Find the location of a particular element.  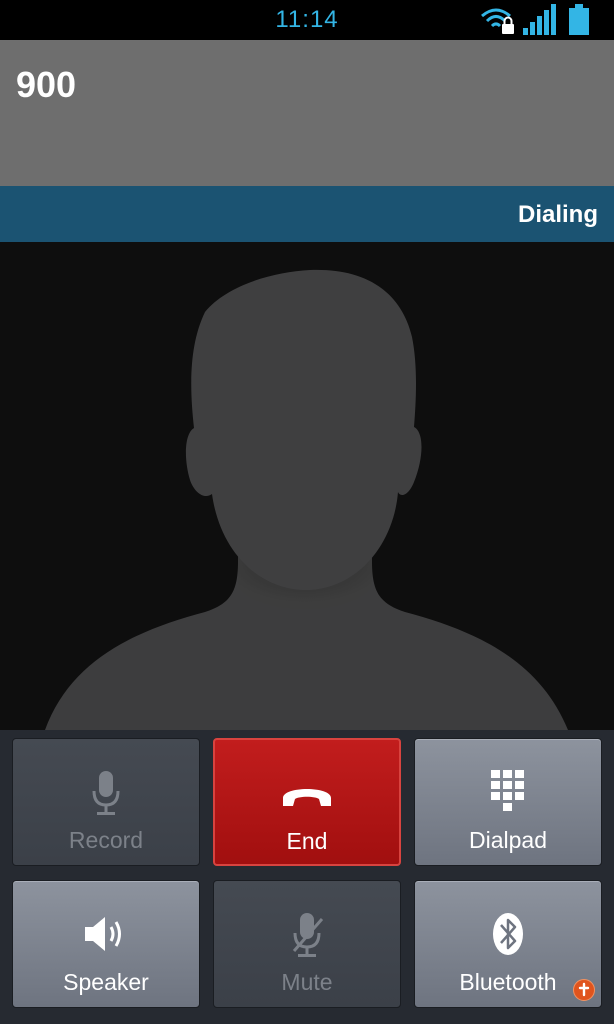

dialpad-label: Dialpad is located at coordinates (508, 840).